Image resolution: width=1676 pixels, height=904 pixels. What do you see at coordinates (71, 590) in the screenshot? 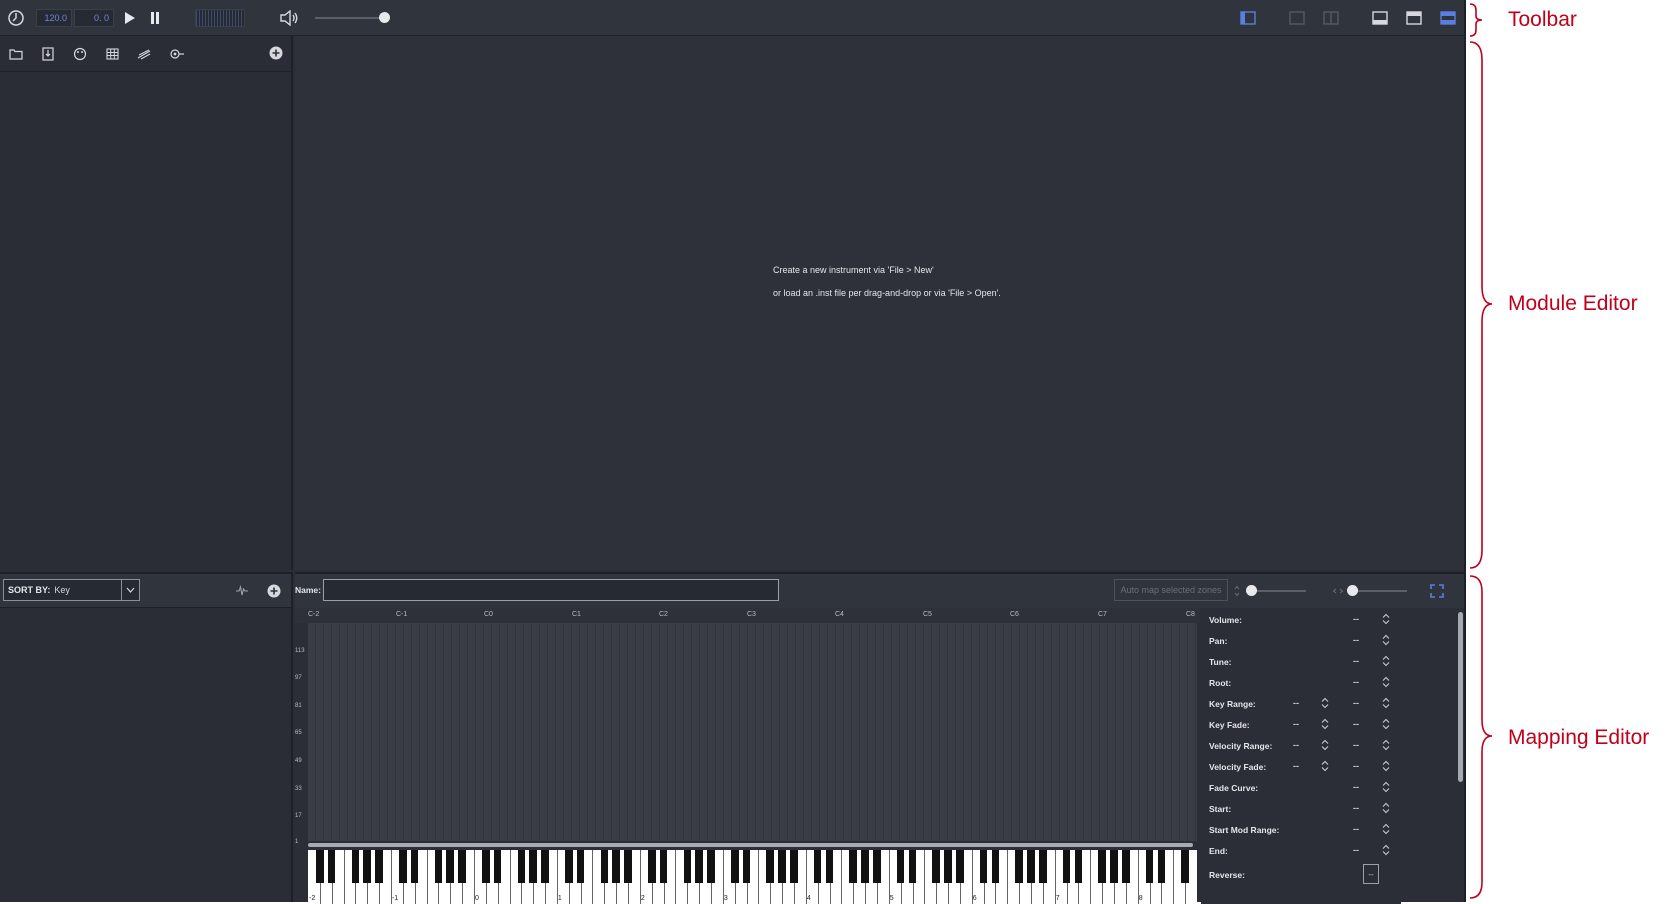
I see `sort-select: SORT BY: Key` at bounding box center [71, 590].